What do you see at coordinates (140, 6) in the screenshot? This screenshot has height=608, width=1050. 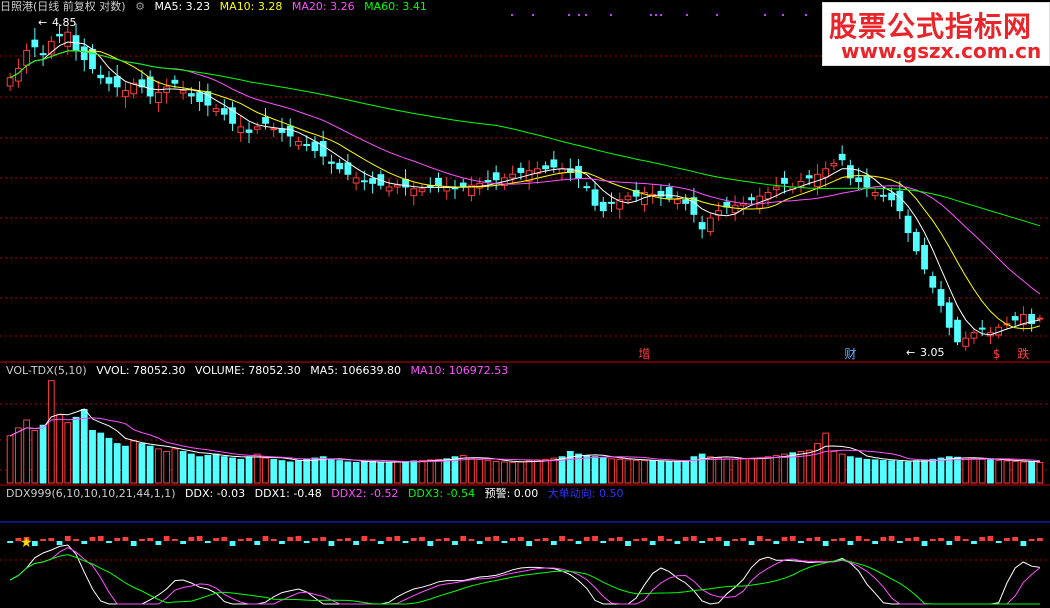 I see `settings-icon: ⚙` at bounding box center [140, 6].